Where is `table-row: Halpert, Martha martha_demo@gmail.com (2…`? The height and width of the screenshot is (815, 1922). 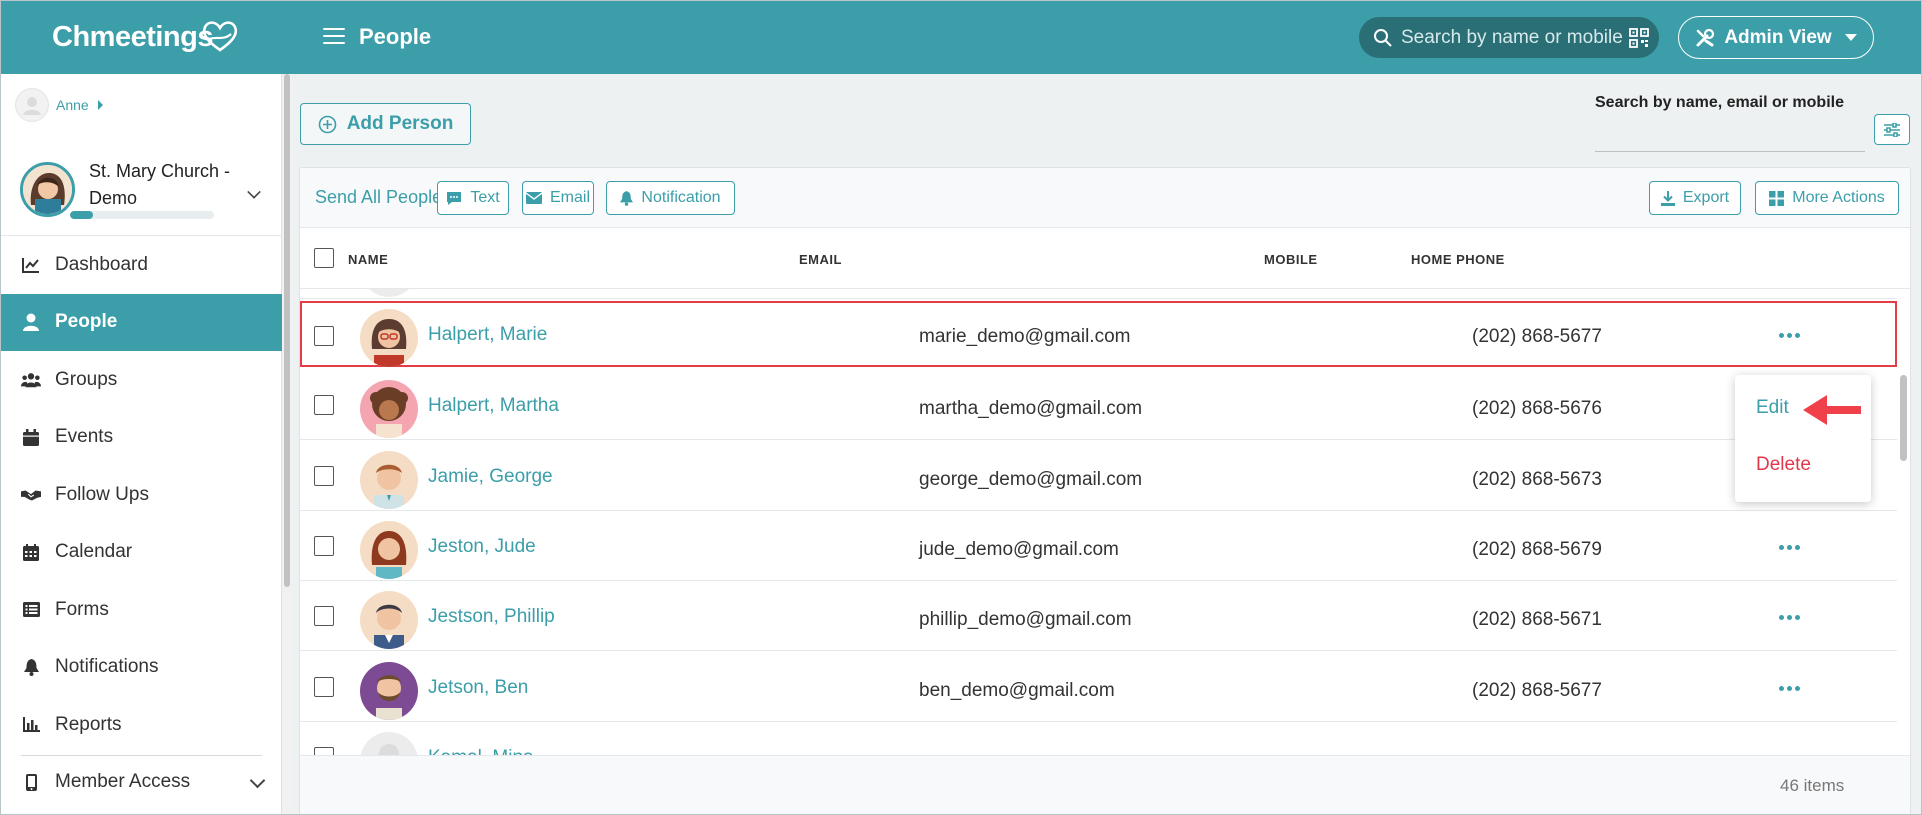
table-row: Halpert, Martha martha_demo@gmail.com (2… is located at coordinates (1098, 405).